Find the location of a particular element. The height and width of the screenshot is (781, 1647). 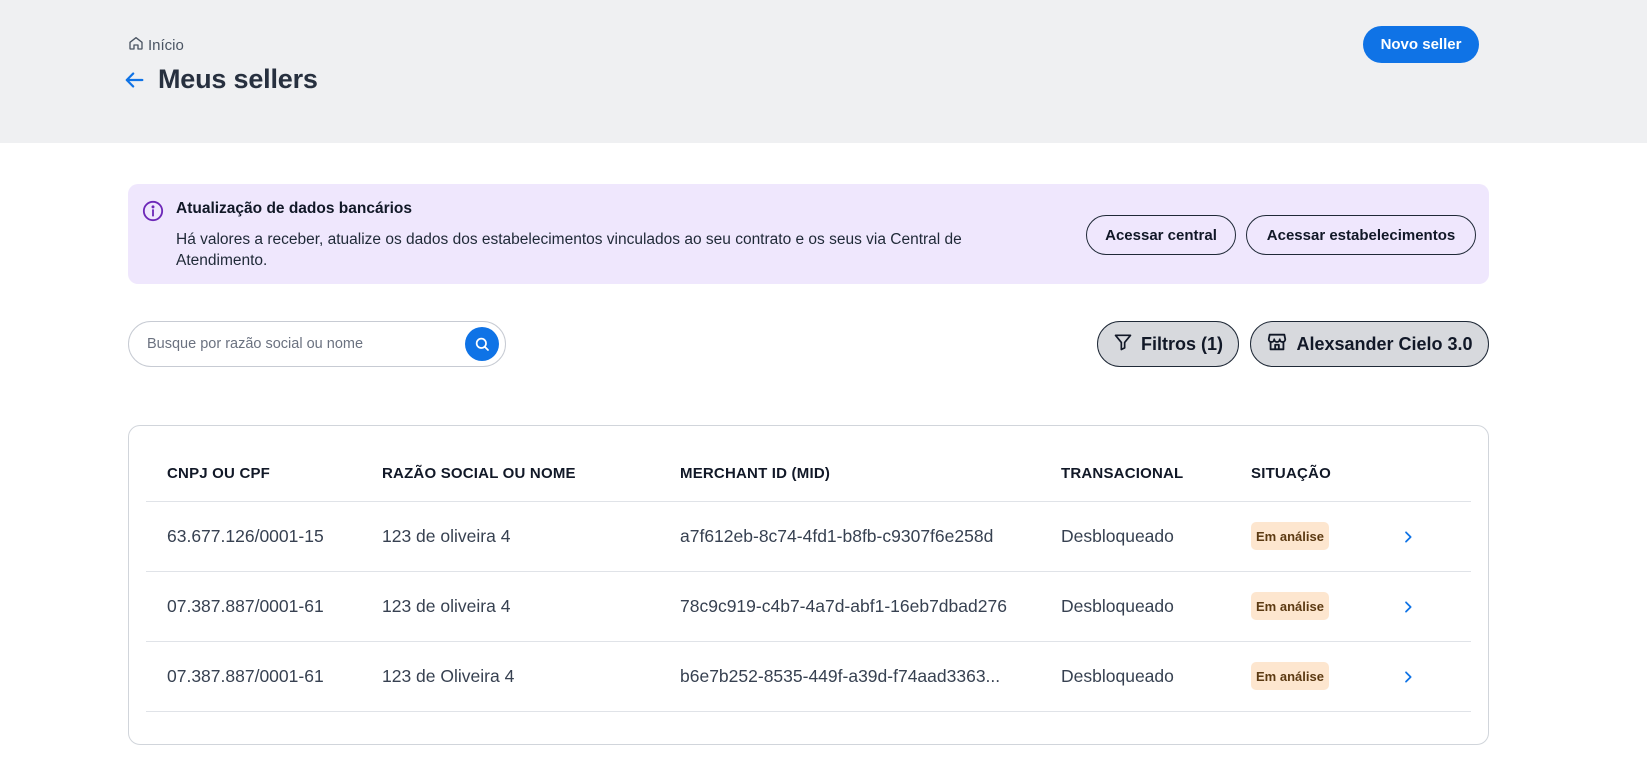

column-header-transactional: TRANSACIONAL is located at coordinates (1122, 473).